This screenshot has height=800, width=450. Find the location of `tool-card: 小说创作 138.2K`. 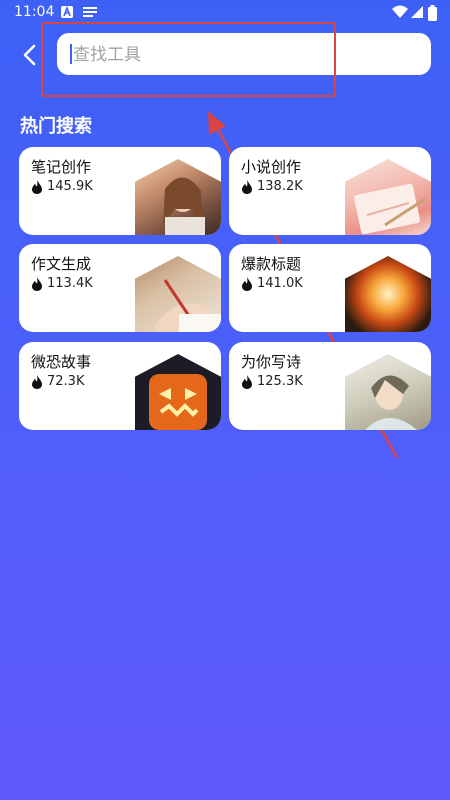

tool-card: 小说创作 138.2K is located at coordinates (330, 191).